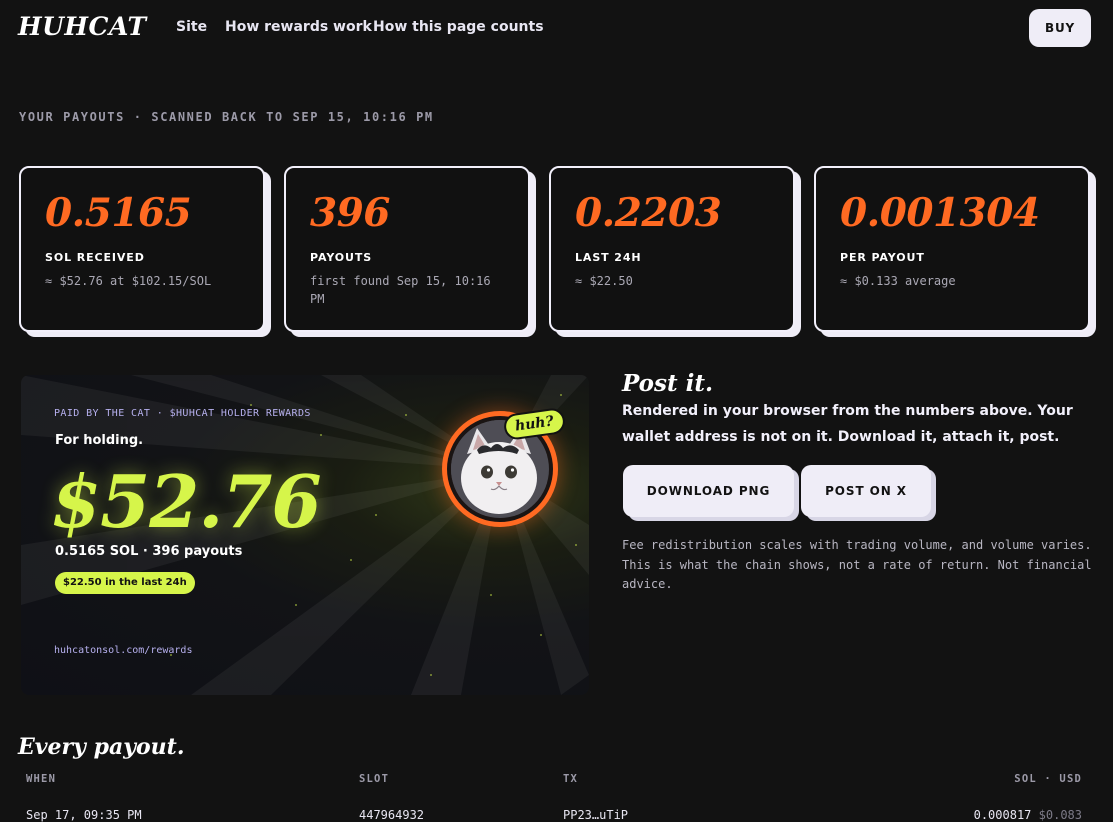  What do you see at coordinates (95, 257) in the screenshot?
I see `stat-label: SOL RECEIVED` at bounding box center [95, 257].